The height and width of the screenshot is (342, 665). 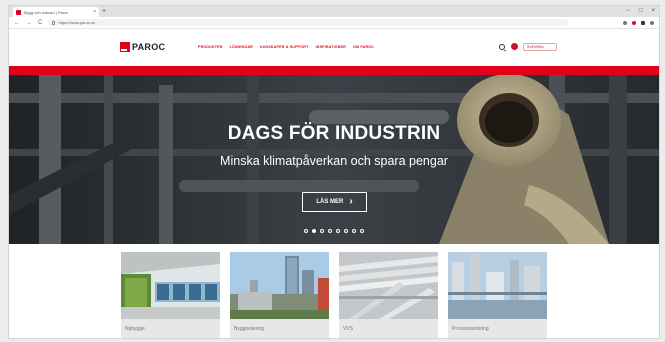 What do you see at coordinates (241, 47) in the screenshot?
I see `nav-item-solutions: LÖSNINGAR` at bounding box center [241, 47].